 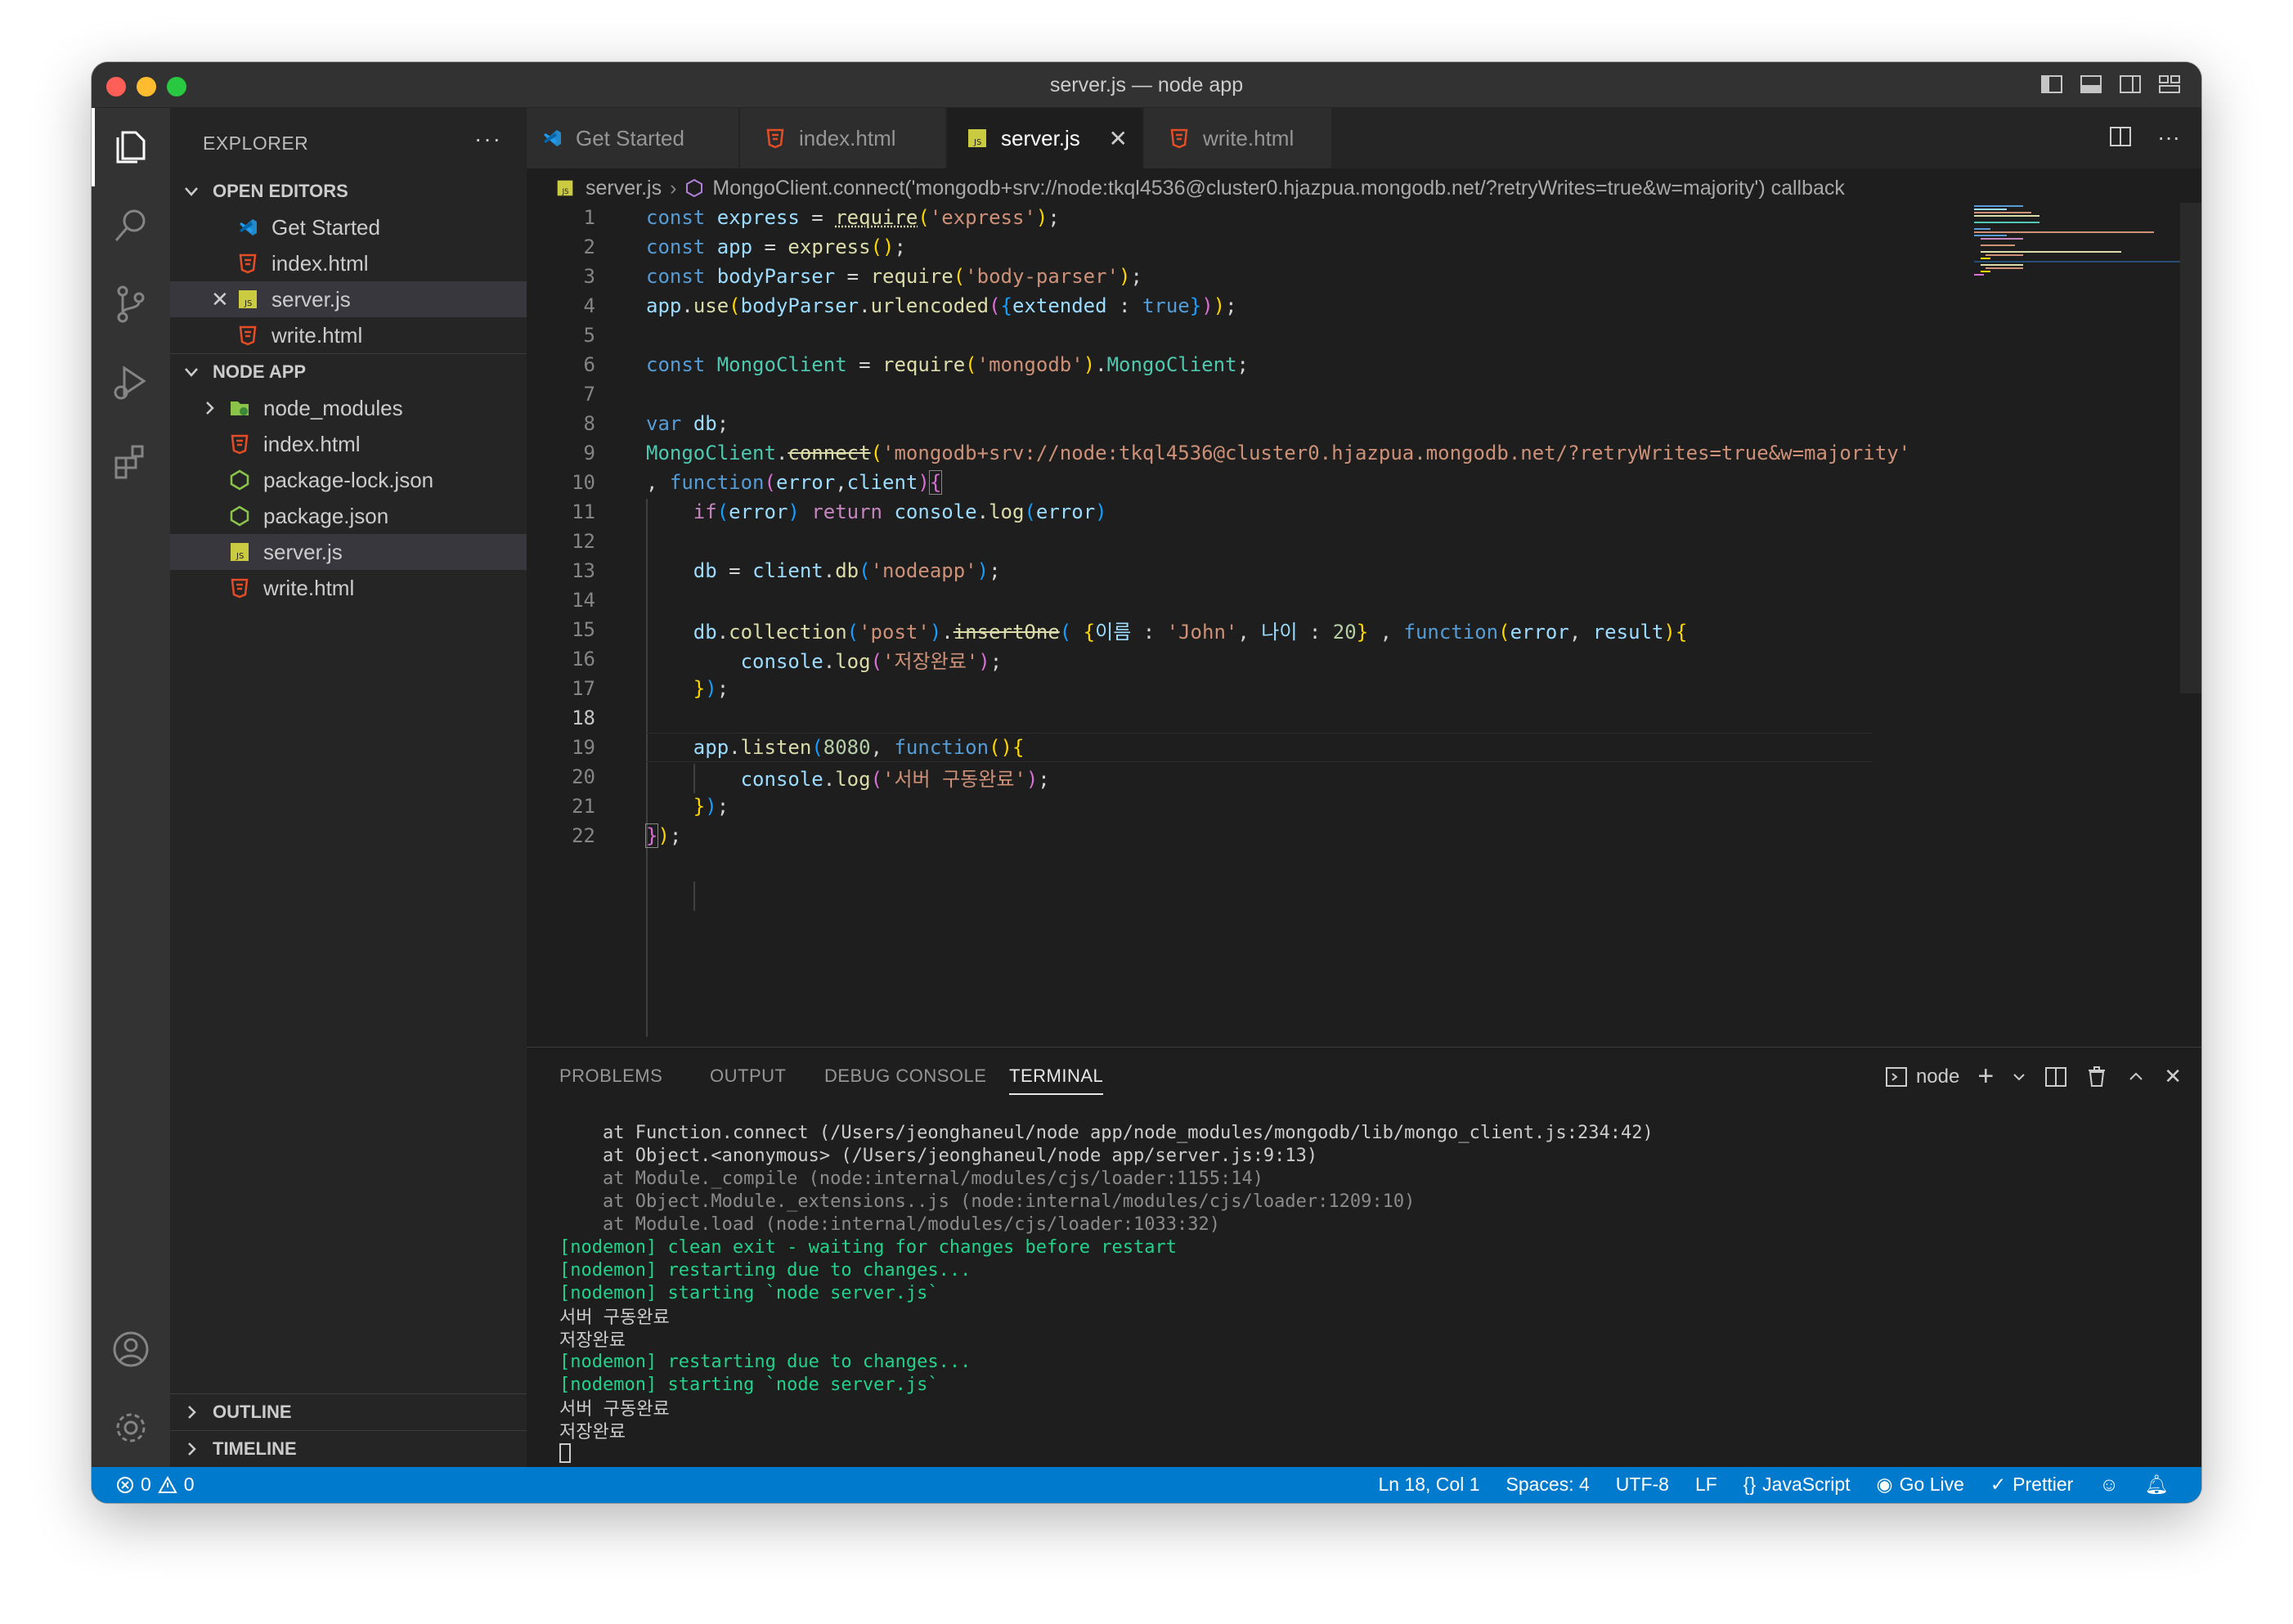 I want to click on tab-server-js: JS server.js ✕, so click(x=1045, y=138).